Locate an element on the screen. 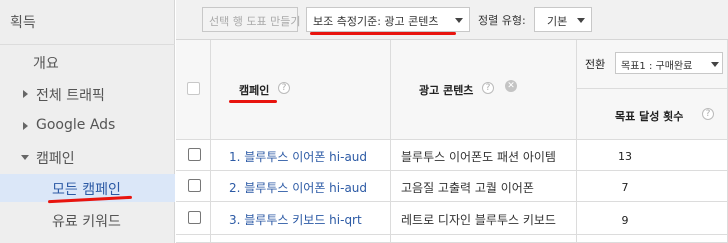 The height and width of the screenshot is (243, 728). sidebar-item-all-traffic: 전체 트래픽 is located at coordinates (87, 94).